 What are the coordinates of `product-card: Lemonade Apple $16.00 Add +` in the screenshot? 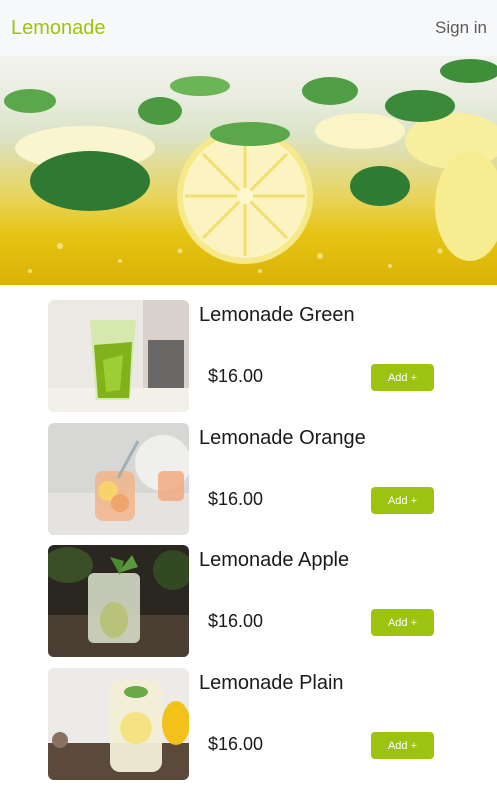 It's located at (248, 601).